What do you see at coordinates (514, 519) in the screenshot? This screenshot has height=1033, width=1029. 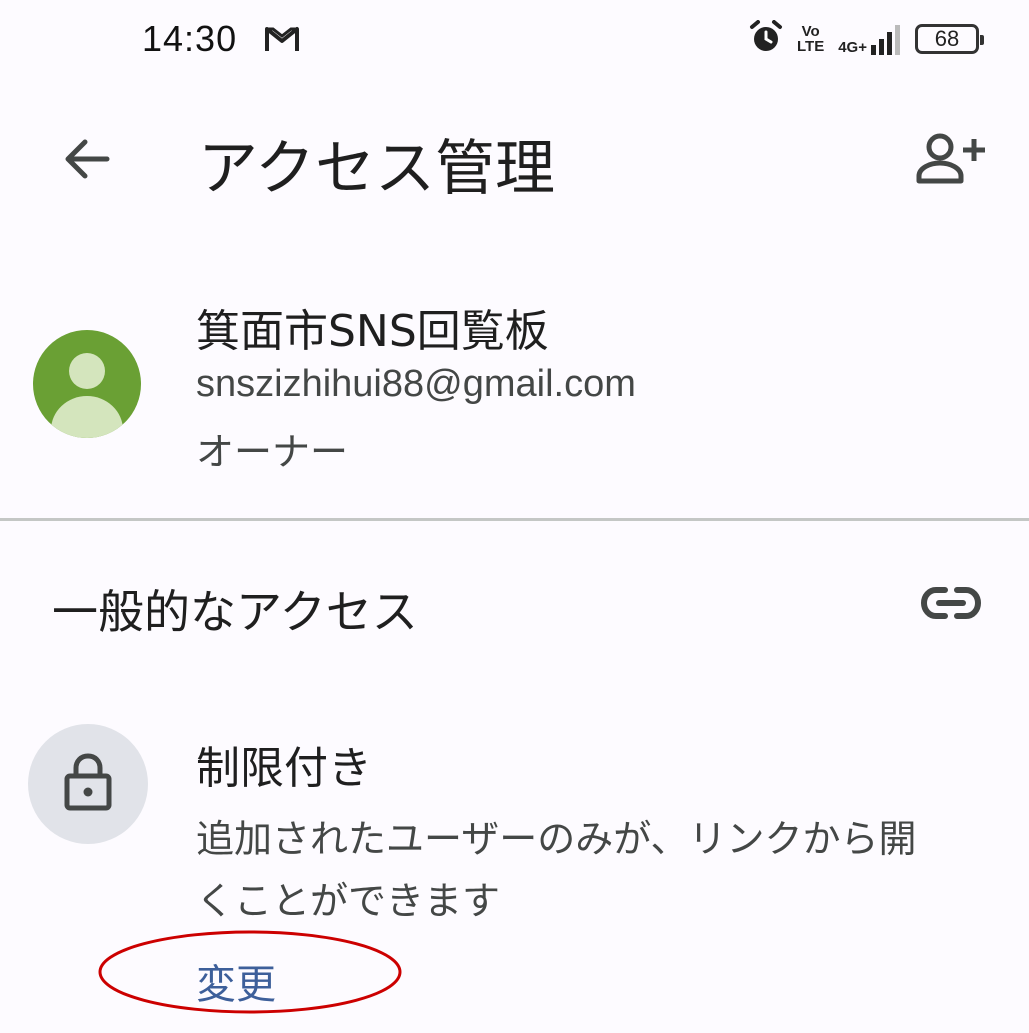 I see `divider` at bounding box center [514, 519].